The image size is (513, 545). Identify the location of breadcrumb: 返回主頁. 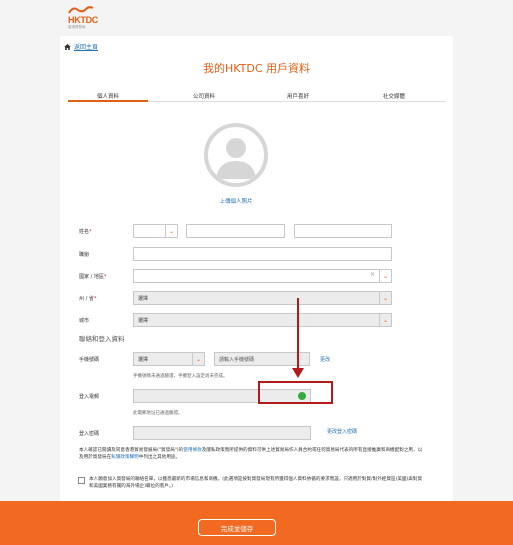
(81, 46).